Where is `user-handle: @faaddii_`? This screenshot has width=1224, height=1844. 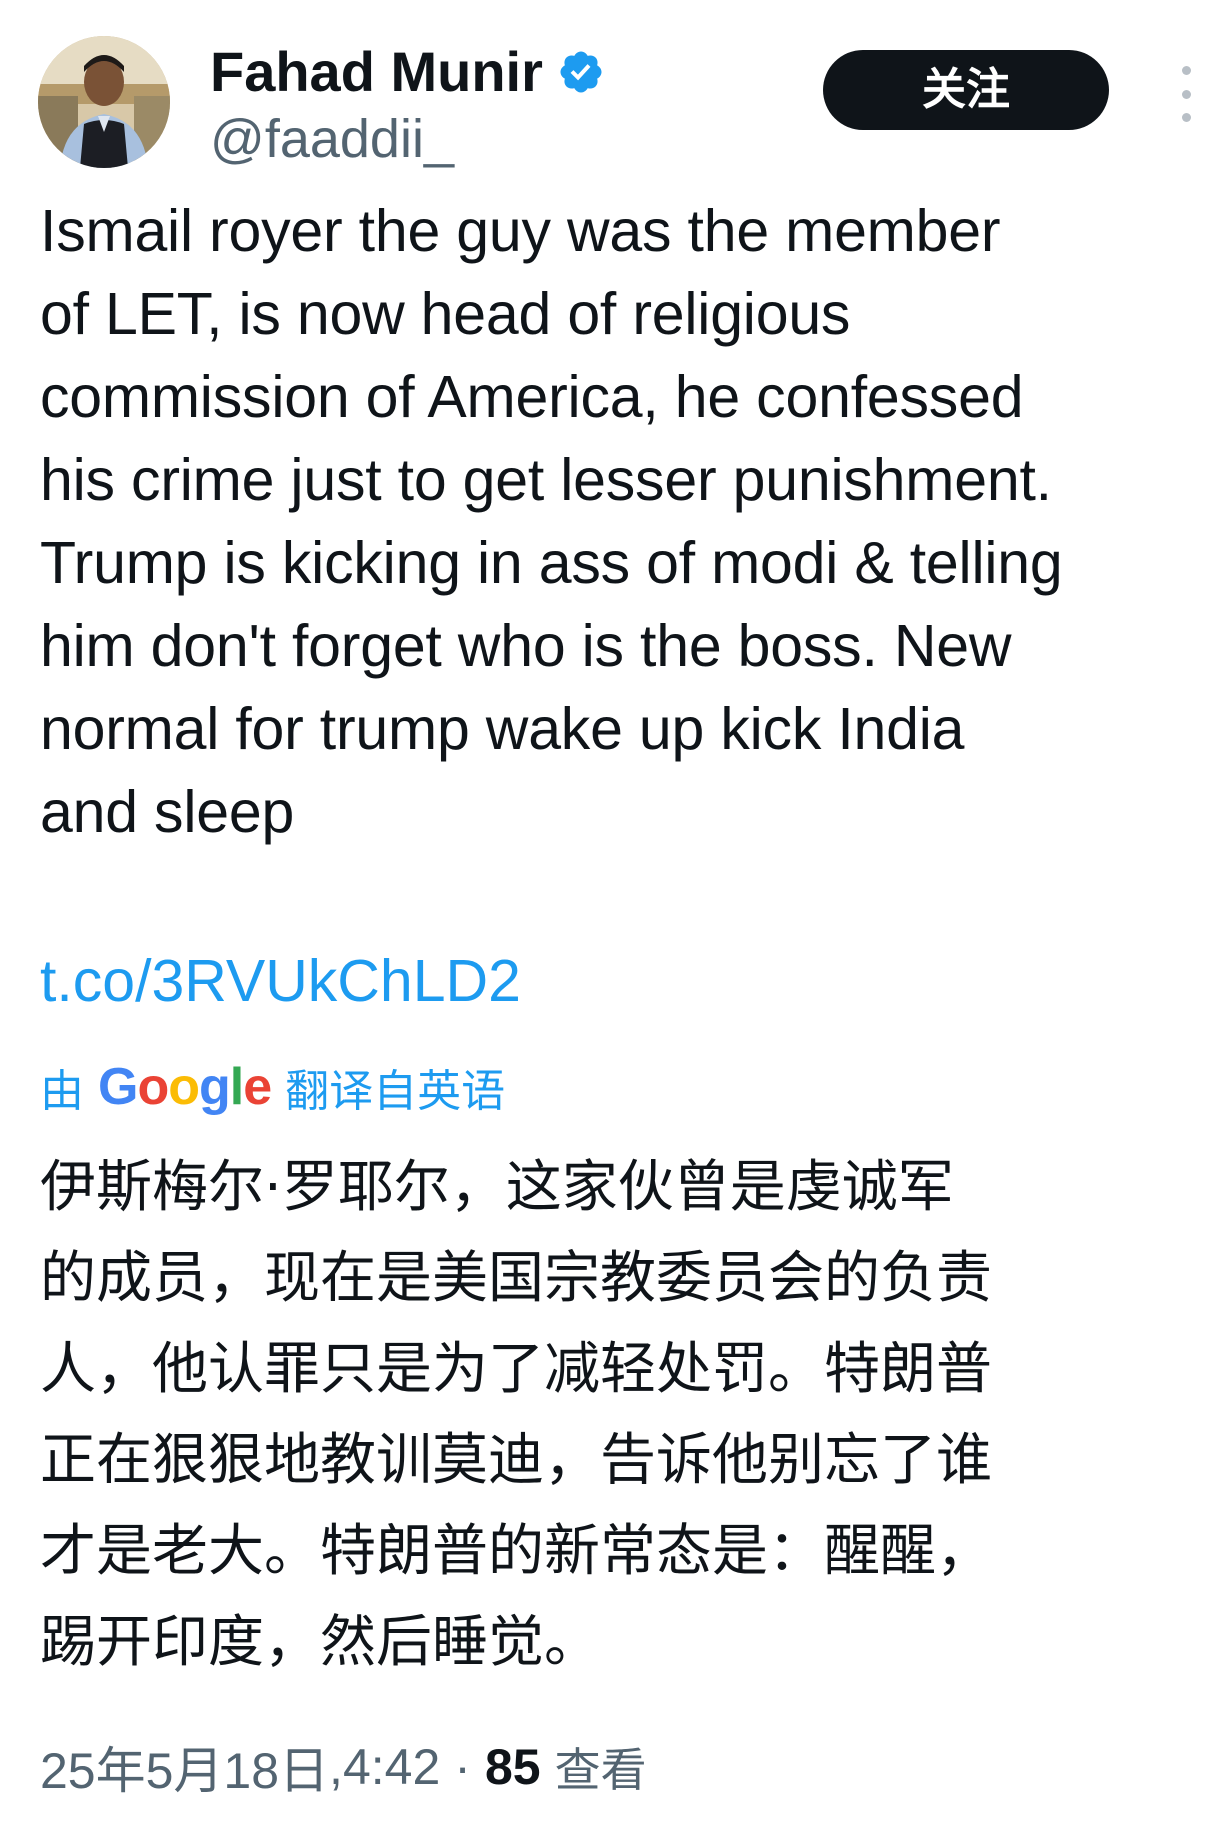
user-handle: @faaddii_ is located at coordinates (407, 139).